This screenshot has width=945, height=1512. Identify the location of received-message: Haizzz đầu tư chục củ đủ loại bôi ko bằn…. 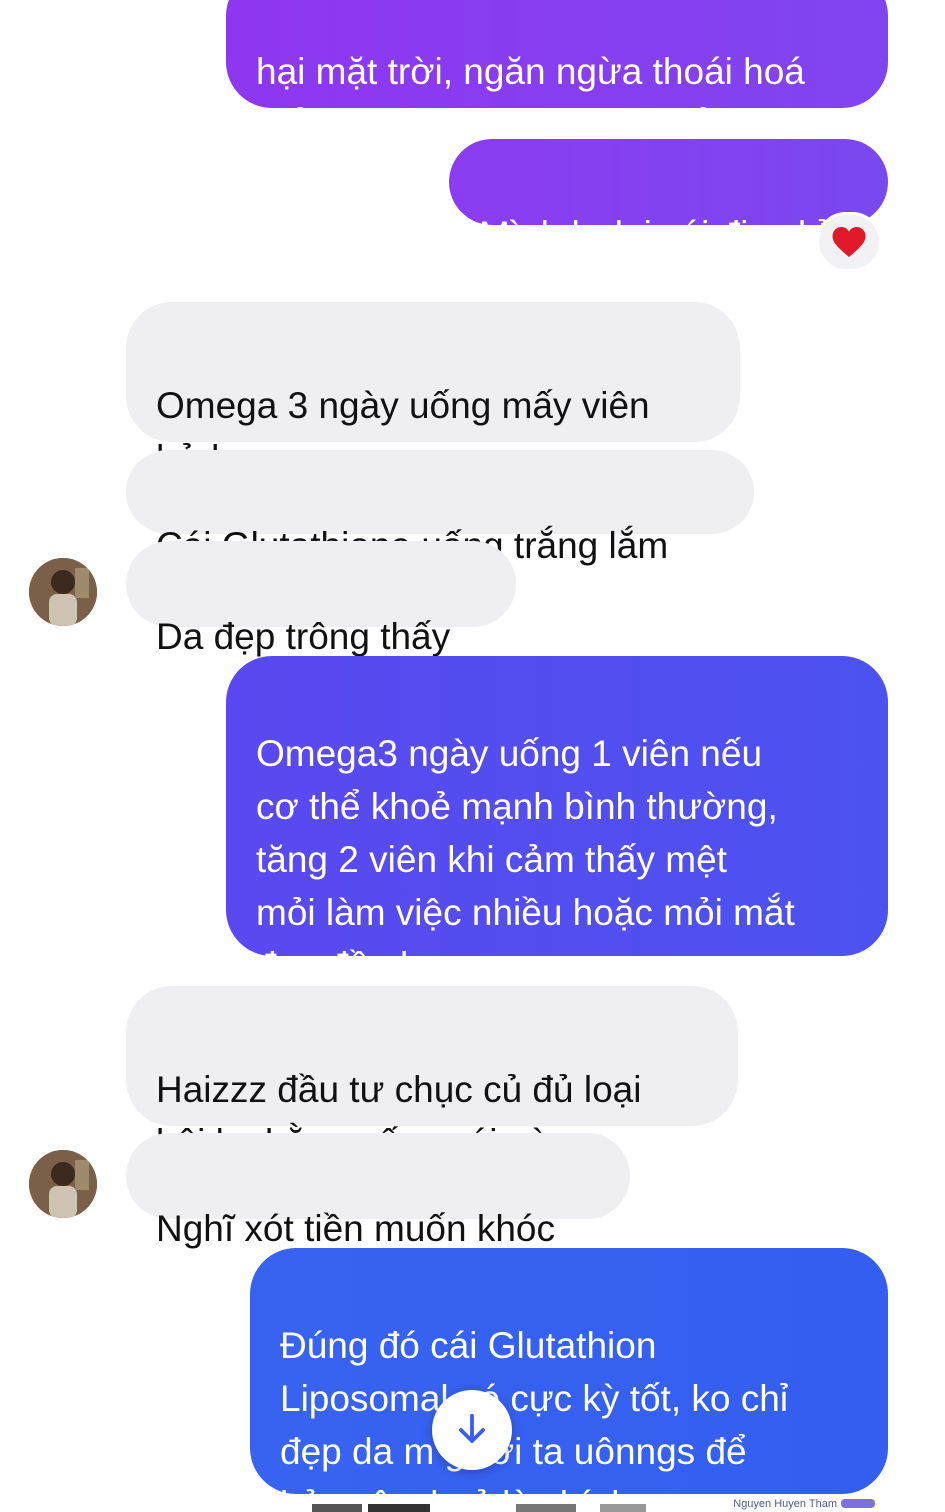
(432, 1074).